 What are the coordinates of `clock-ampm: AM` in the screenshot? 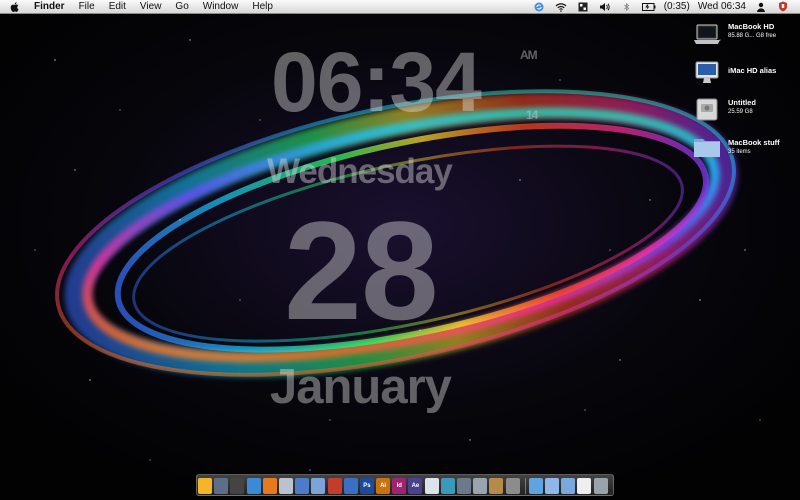 It's located at (529, 55).